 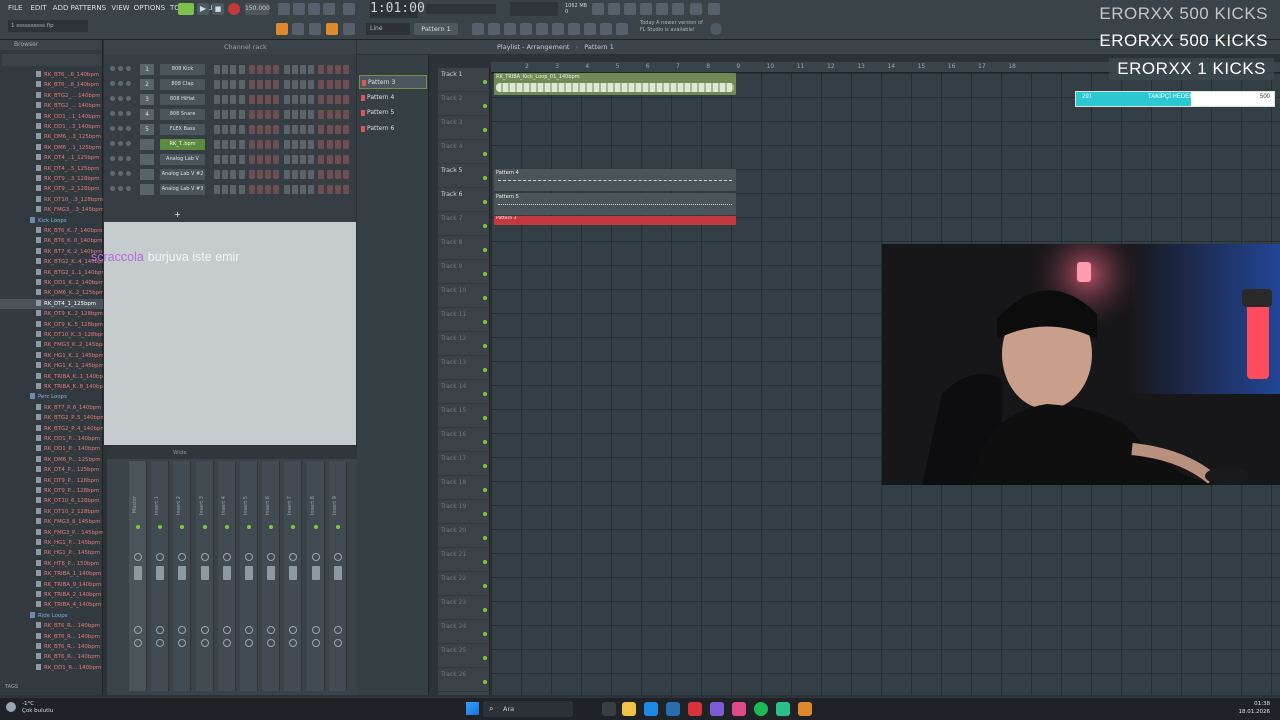 I want to click on pattern-item: Pattern 6, so click(x=393, y=129).